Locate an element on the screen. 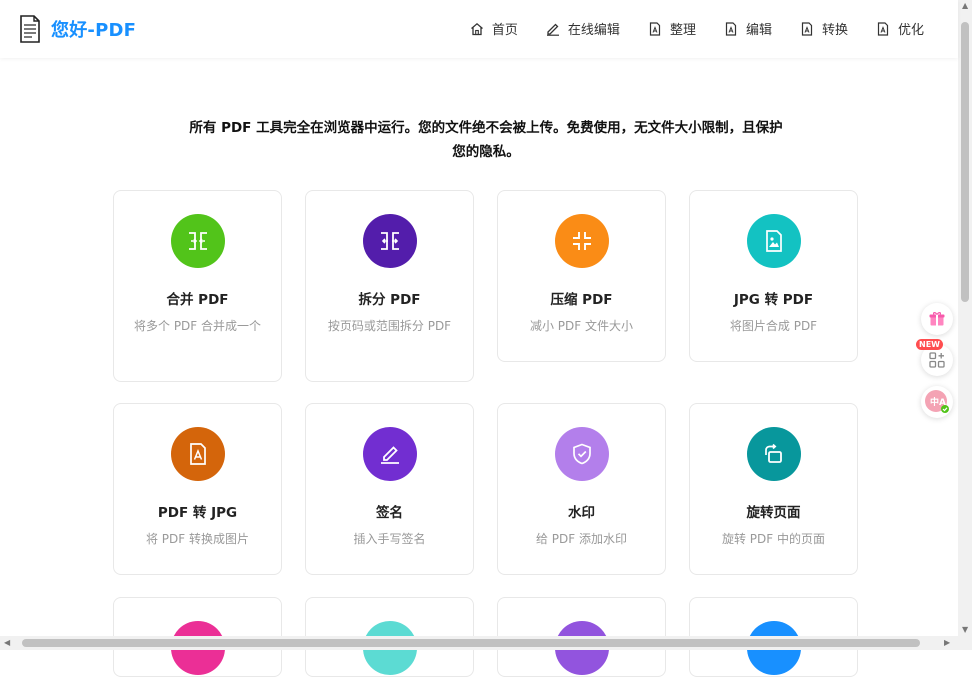 The width and height of the screenshot is (972, 677). gift-button is located at coordinates (937, 319).